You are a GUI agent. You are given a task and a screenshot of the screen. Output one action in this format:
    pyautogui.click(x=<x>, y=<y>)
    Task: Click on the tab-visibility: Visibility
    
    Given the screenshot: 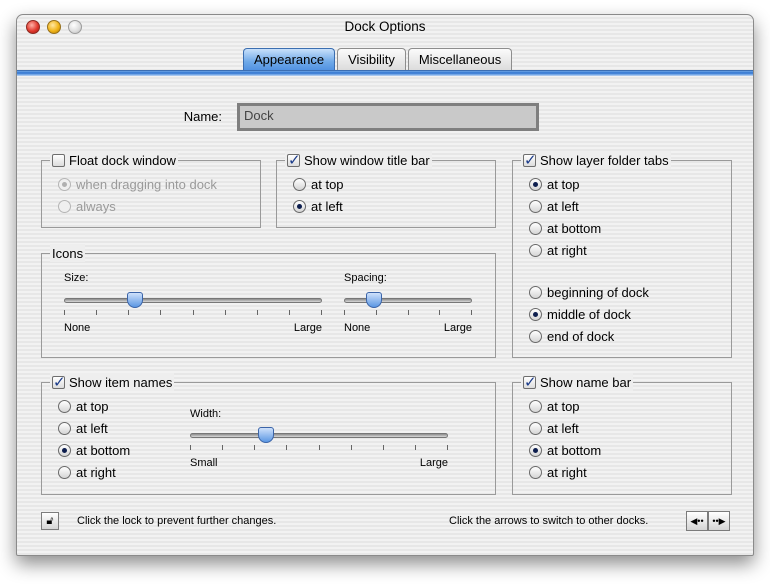 What is the action you would take?
    pyautogui.click(x=371, y=60)
    